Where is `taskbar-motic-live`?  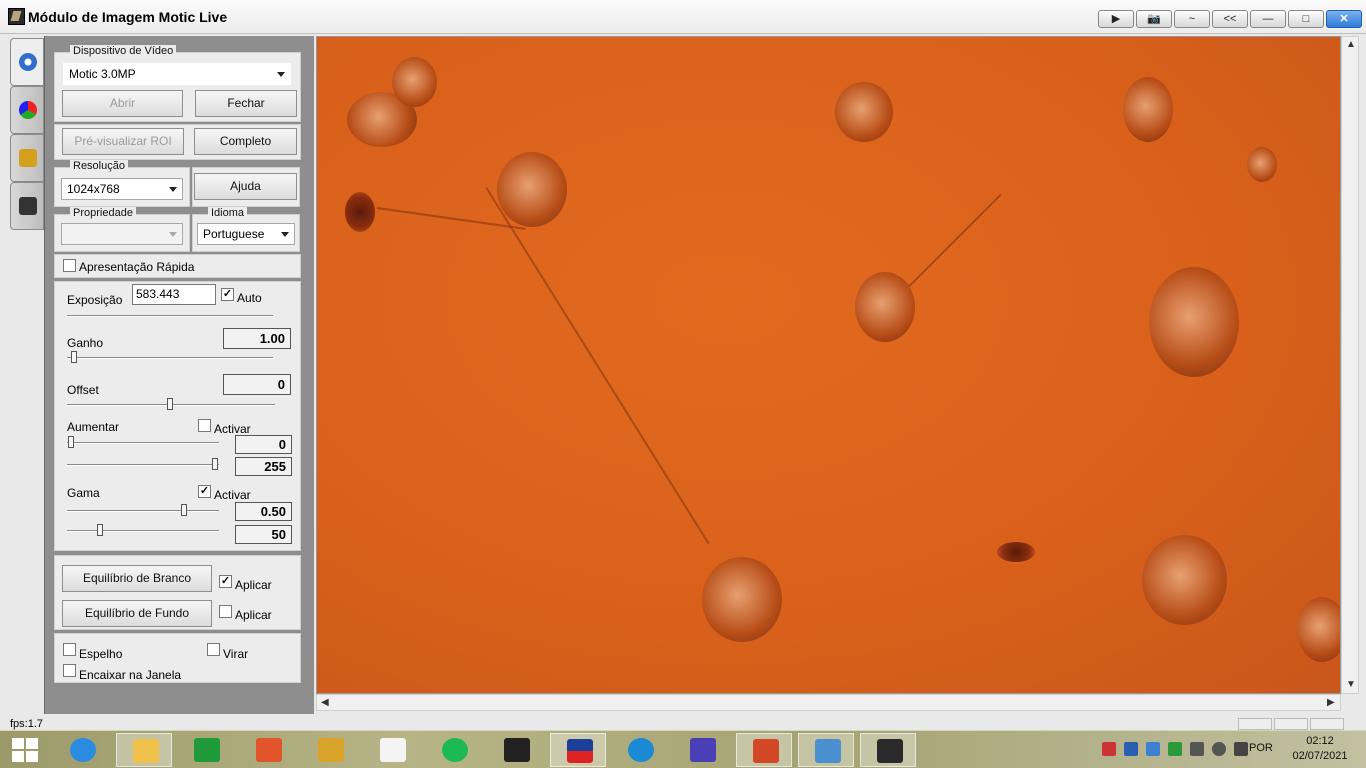 taskbar-motic-live is located at coordinates (888, 750).